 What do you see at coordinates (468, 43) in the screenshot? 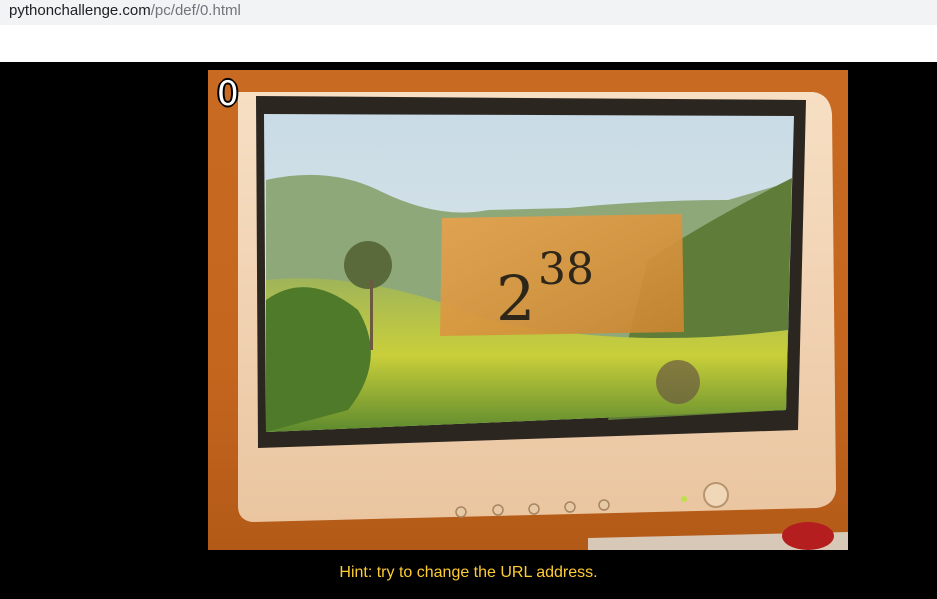
I see `toolbar-spacer` at bounding box center [468, 43].